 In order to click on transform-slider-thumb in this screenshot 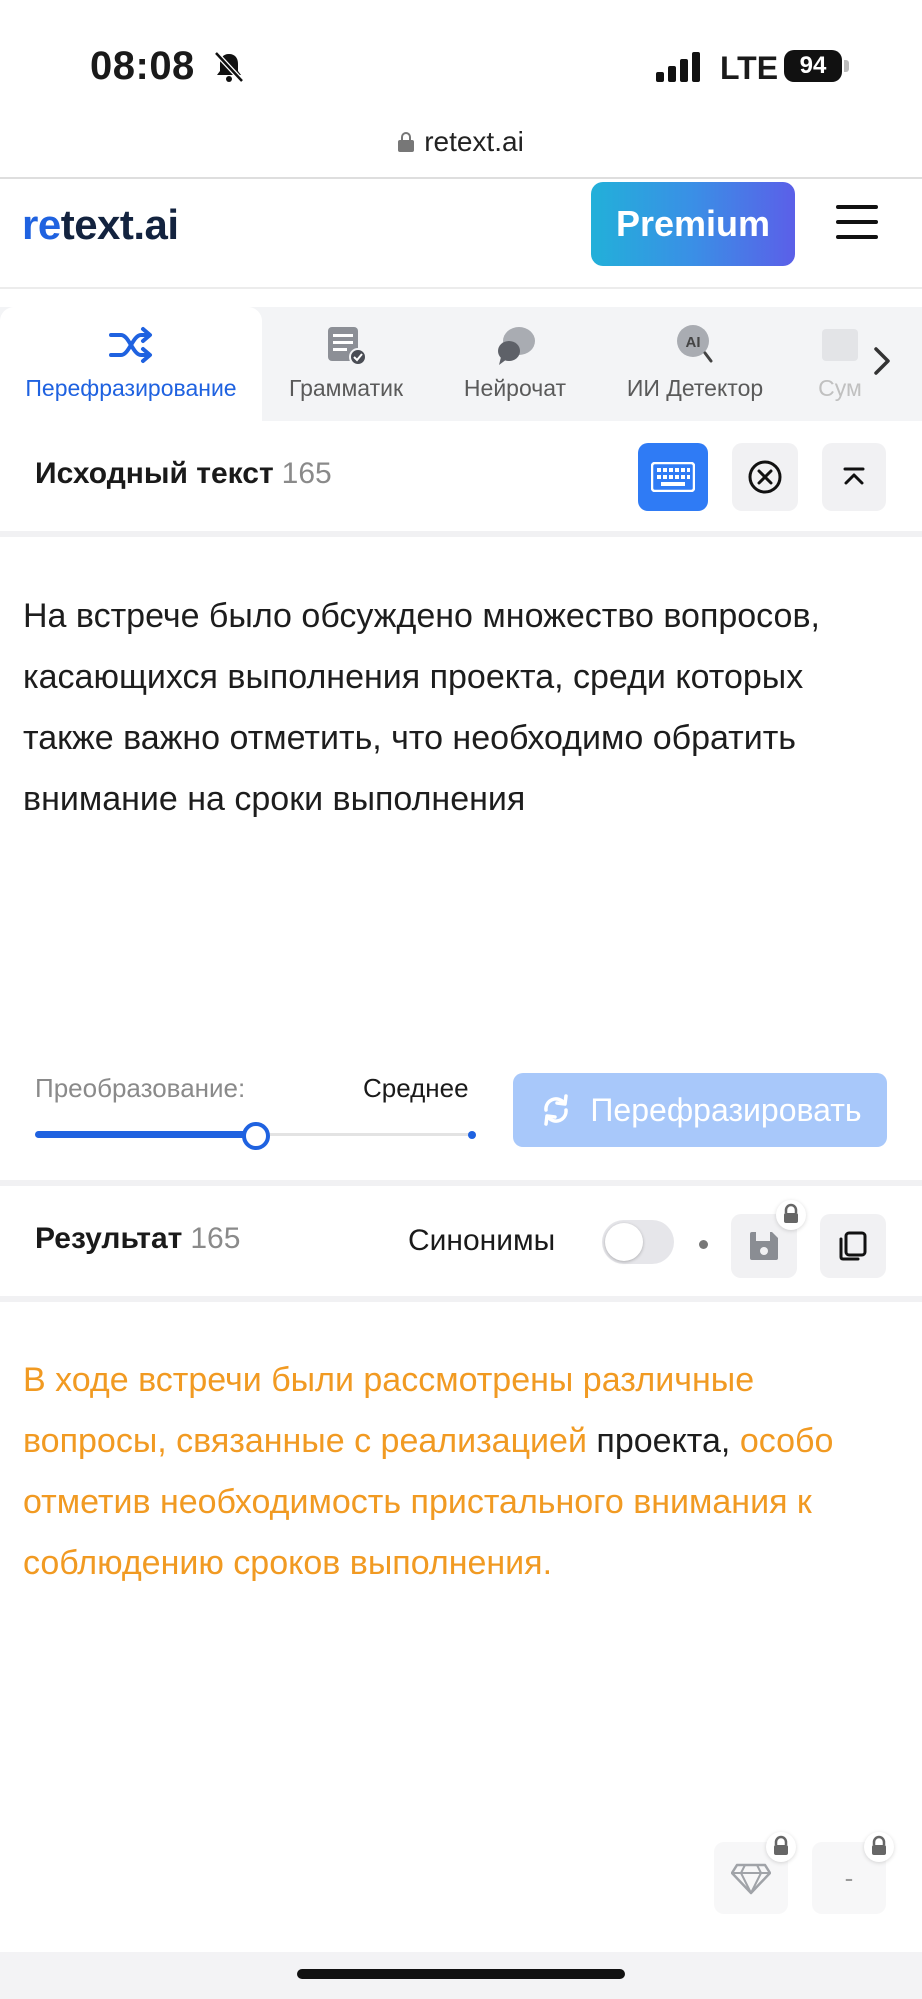, I will do `click(256, 1136)`.